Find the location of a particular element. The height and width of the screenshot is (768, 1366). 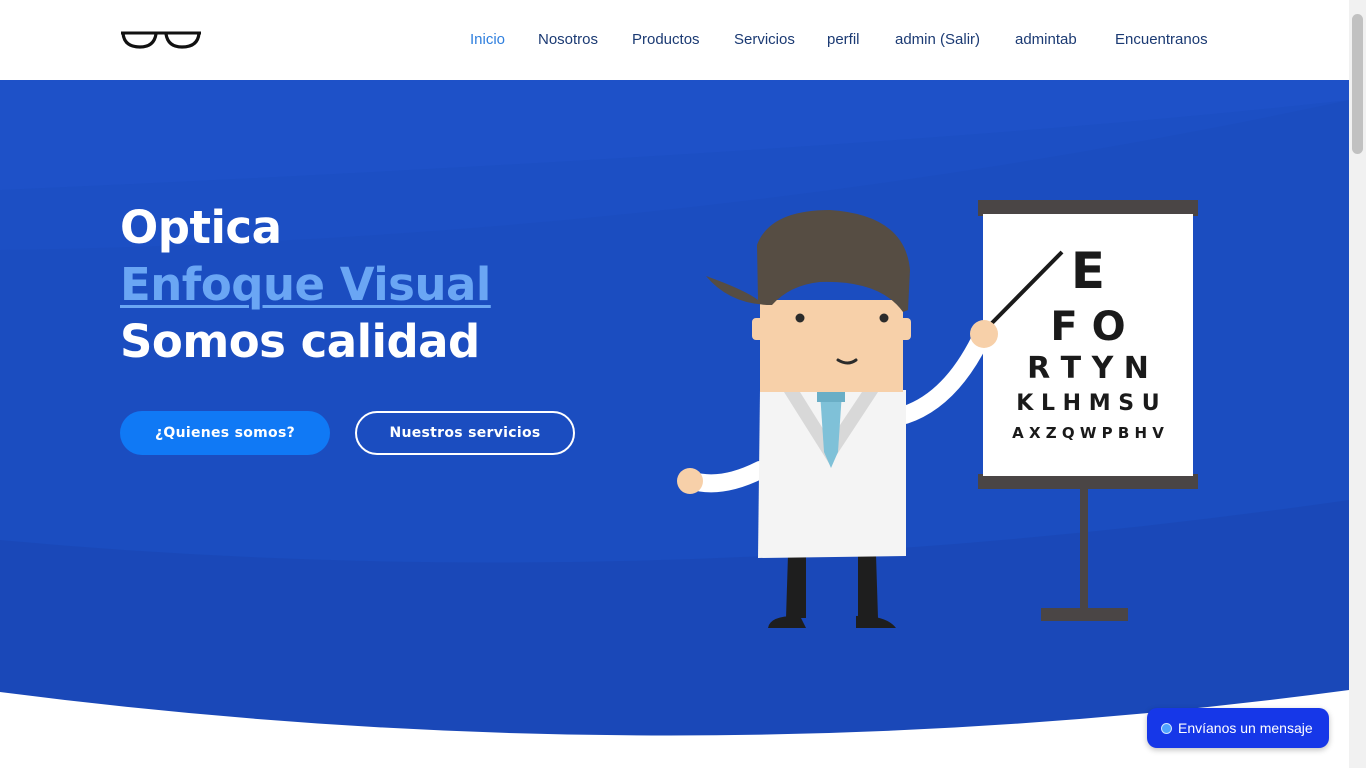

nav-perfil: perfil is located at coordinates (843, 39).